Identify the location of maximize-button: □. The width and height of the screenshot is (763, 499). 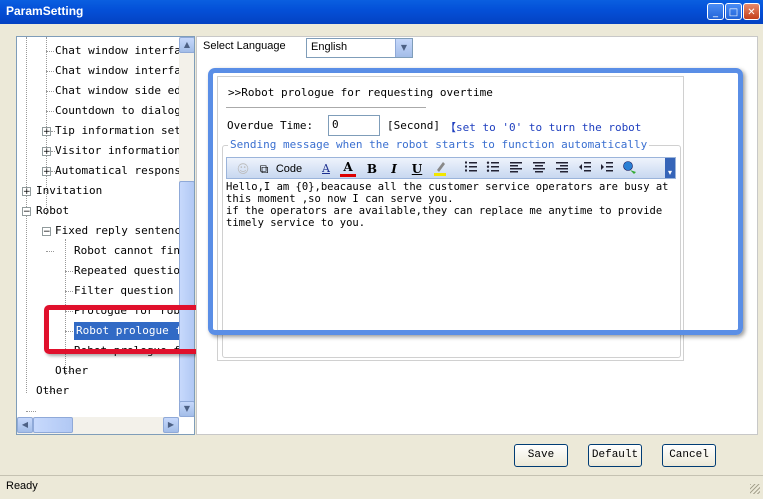
(733, 11).